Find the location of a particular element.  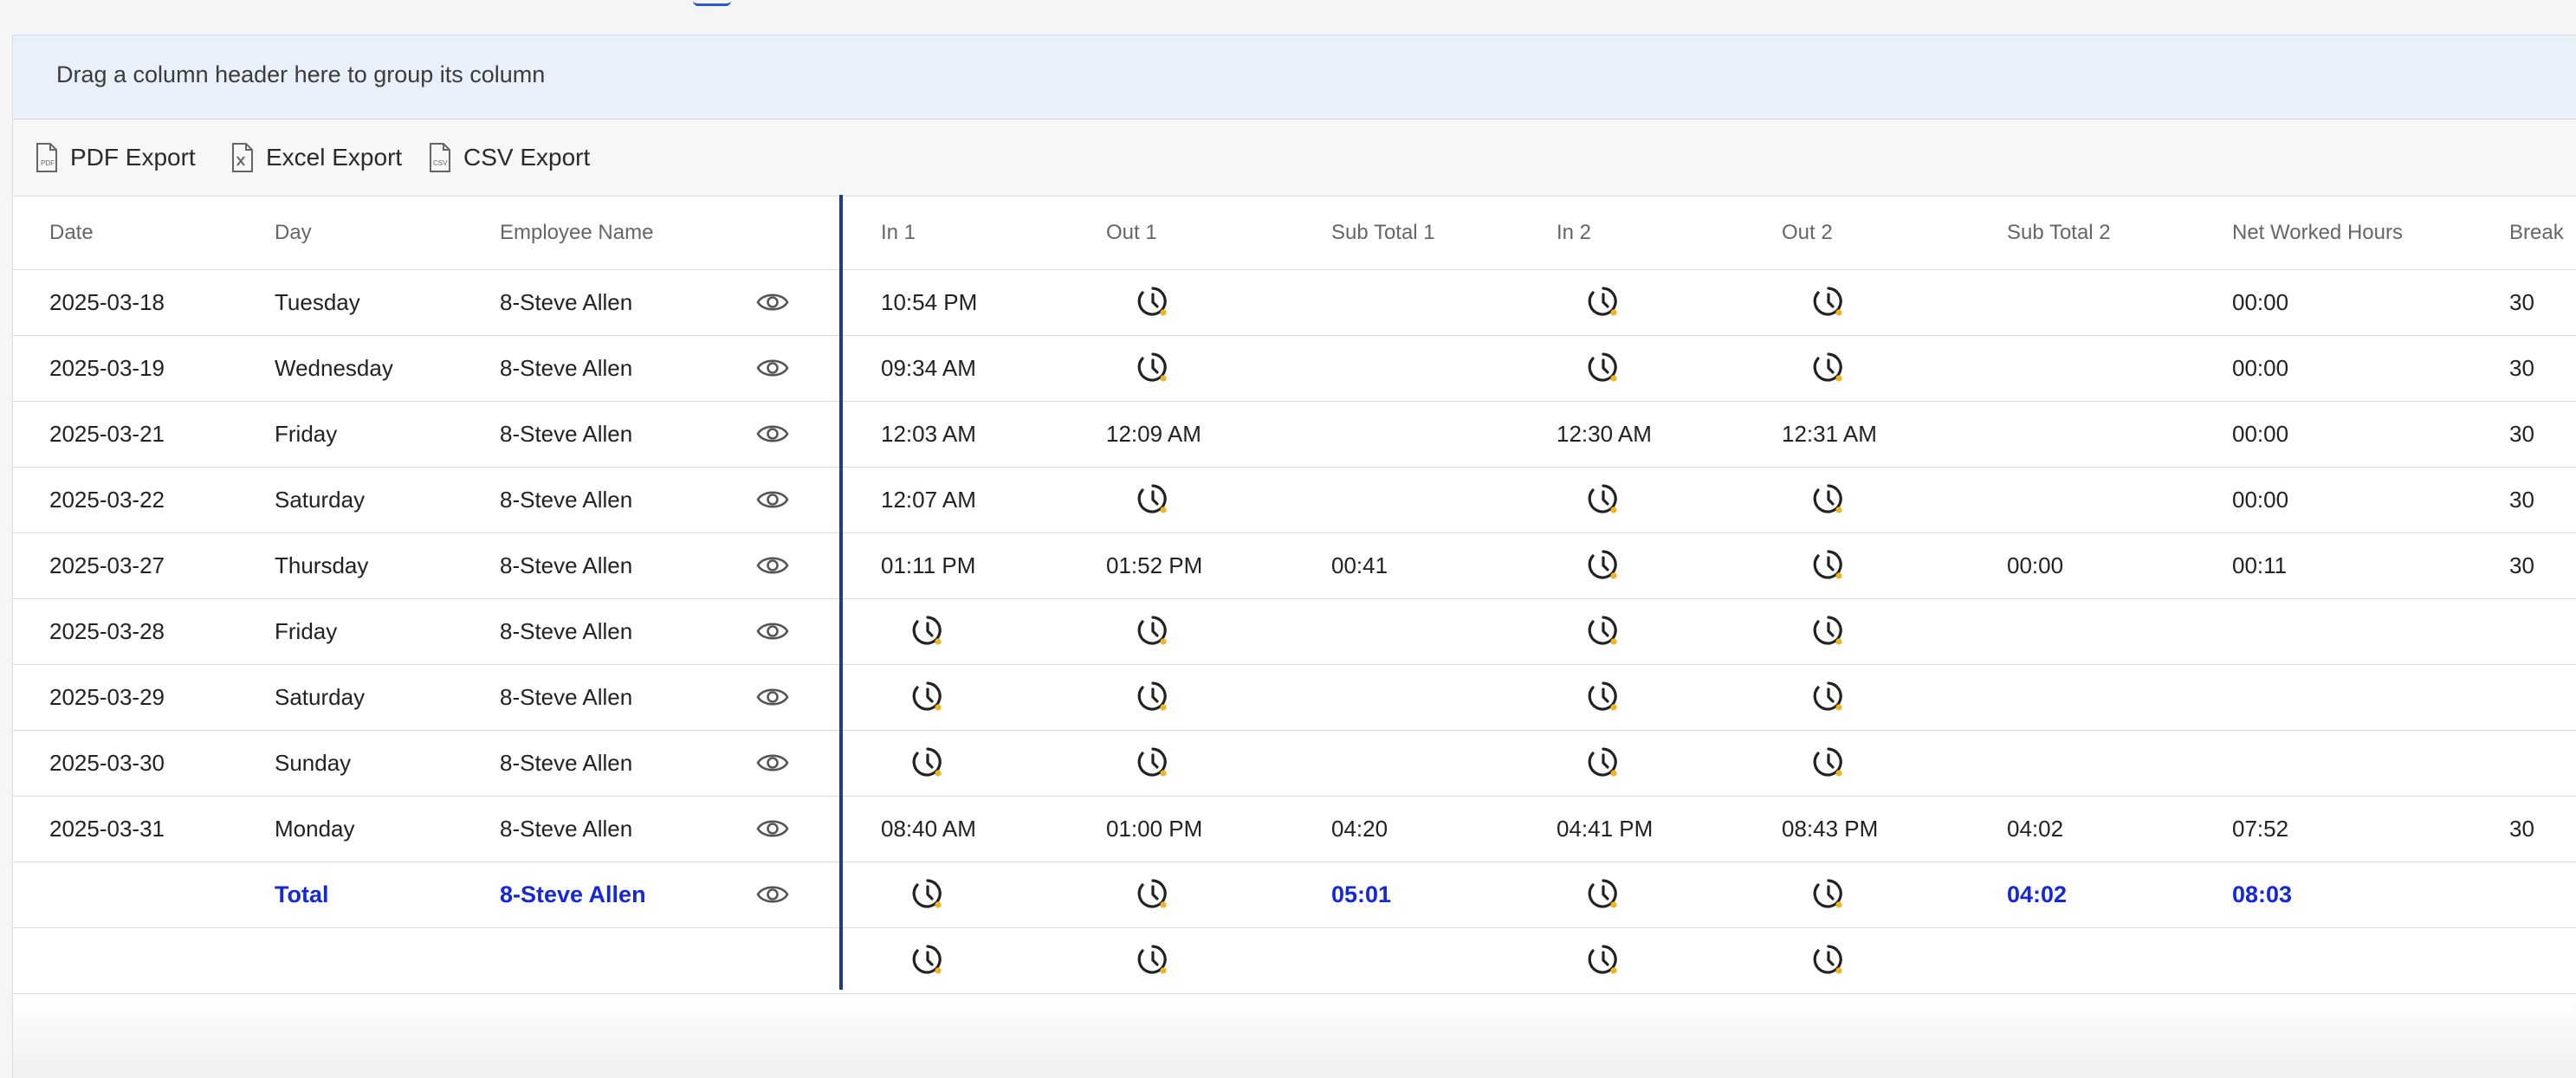

total-employee-name: 8-Steve Allen is located at coordinates (573, 894).